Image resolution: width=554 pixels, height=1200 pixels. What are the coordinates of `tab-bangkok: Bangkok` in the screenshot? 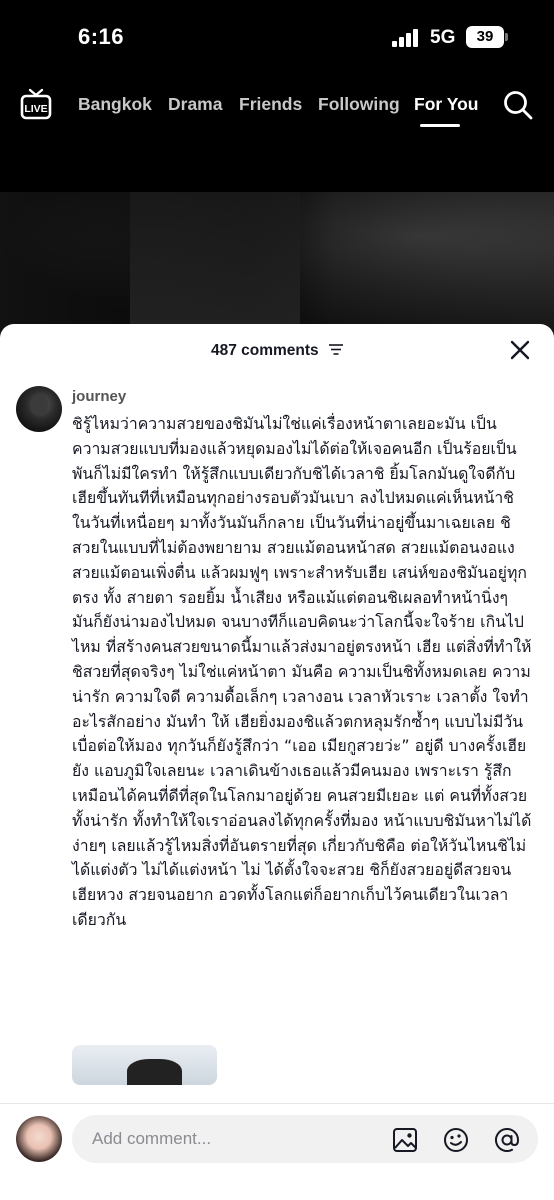 It's located at (115, 104).